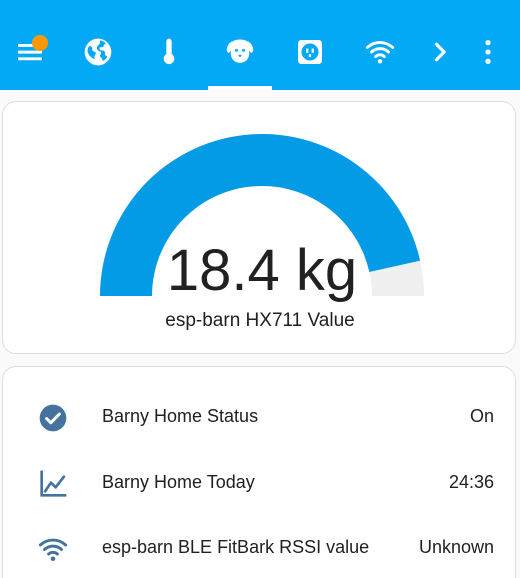 The image size is (520, 578). What do you see at coordinates (456, 547) in the screenshot?
I see `entity-state: Unknown` at bounding box center [456, 547].